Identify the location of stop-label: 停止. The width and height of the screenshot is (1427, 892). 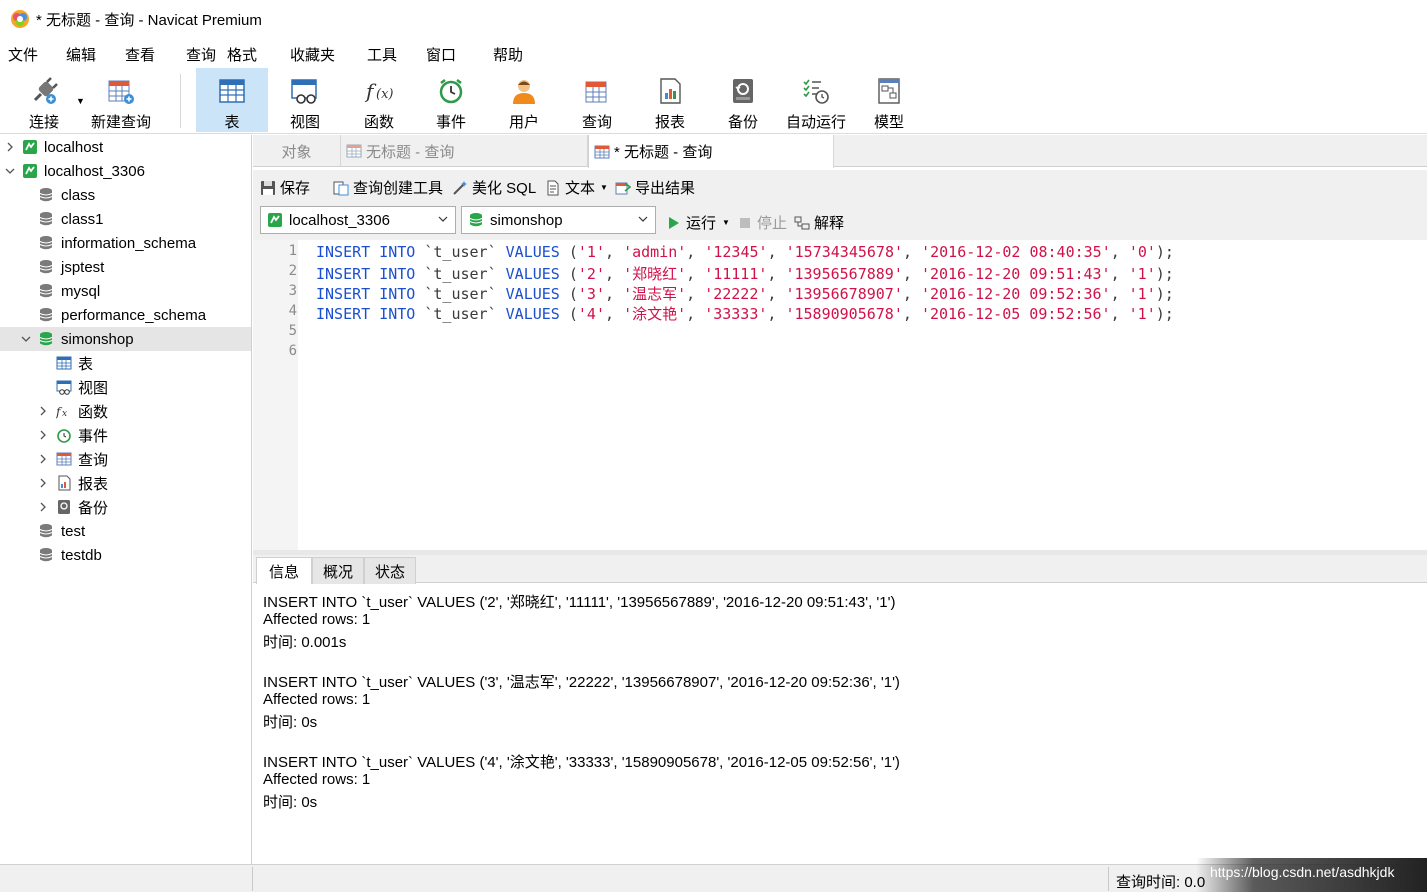
(772, 223).